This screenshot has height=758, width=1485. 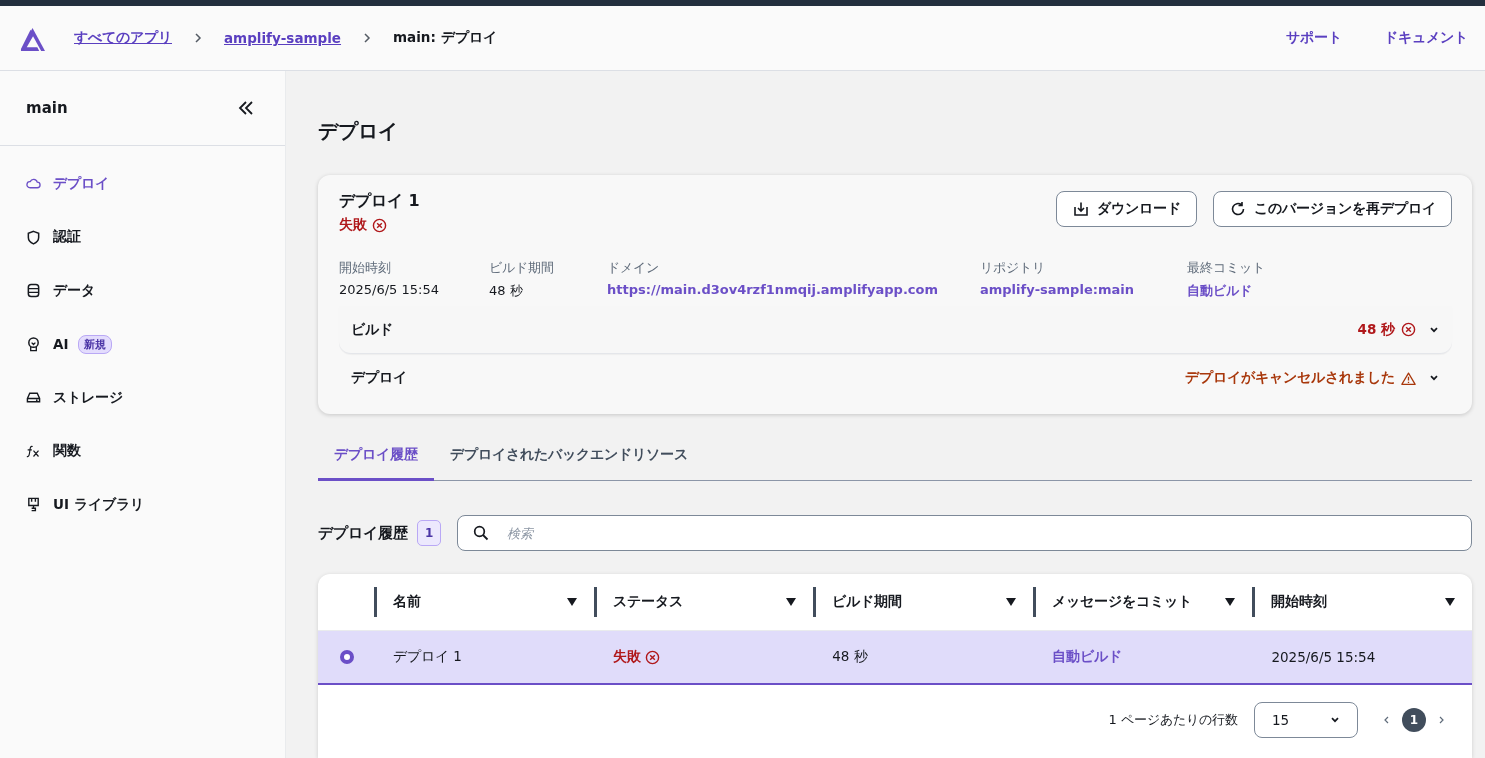 I want to click on section-title: デプロイ履歴, so click(x=363, y=533).